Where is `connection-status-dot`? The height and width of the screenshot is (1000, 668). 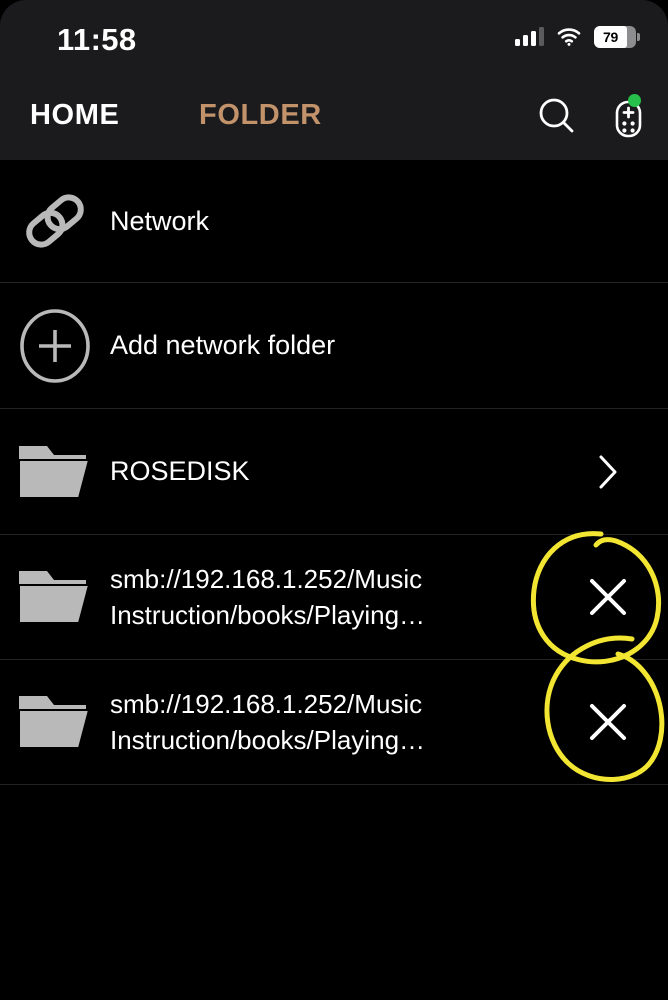 connection-status-dot is located at coordinates (634, 100).